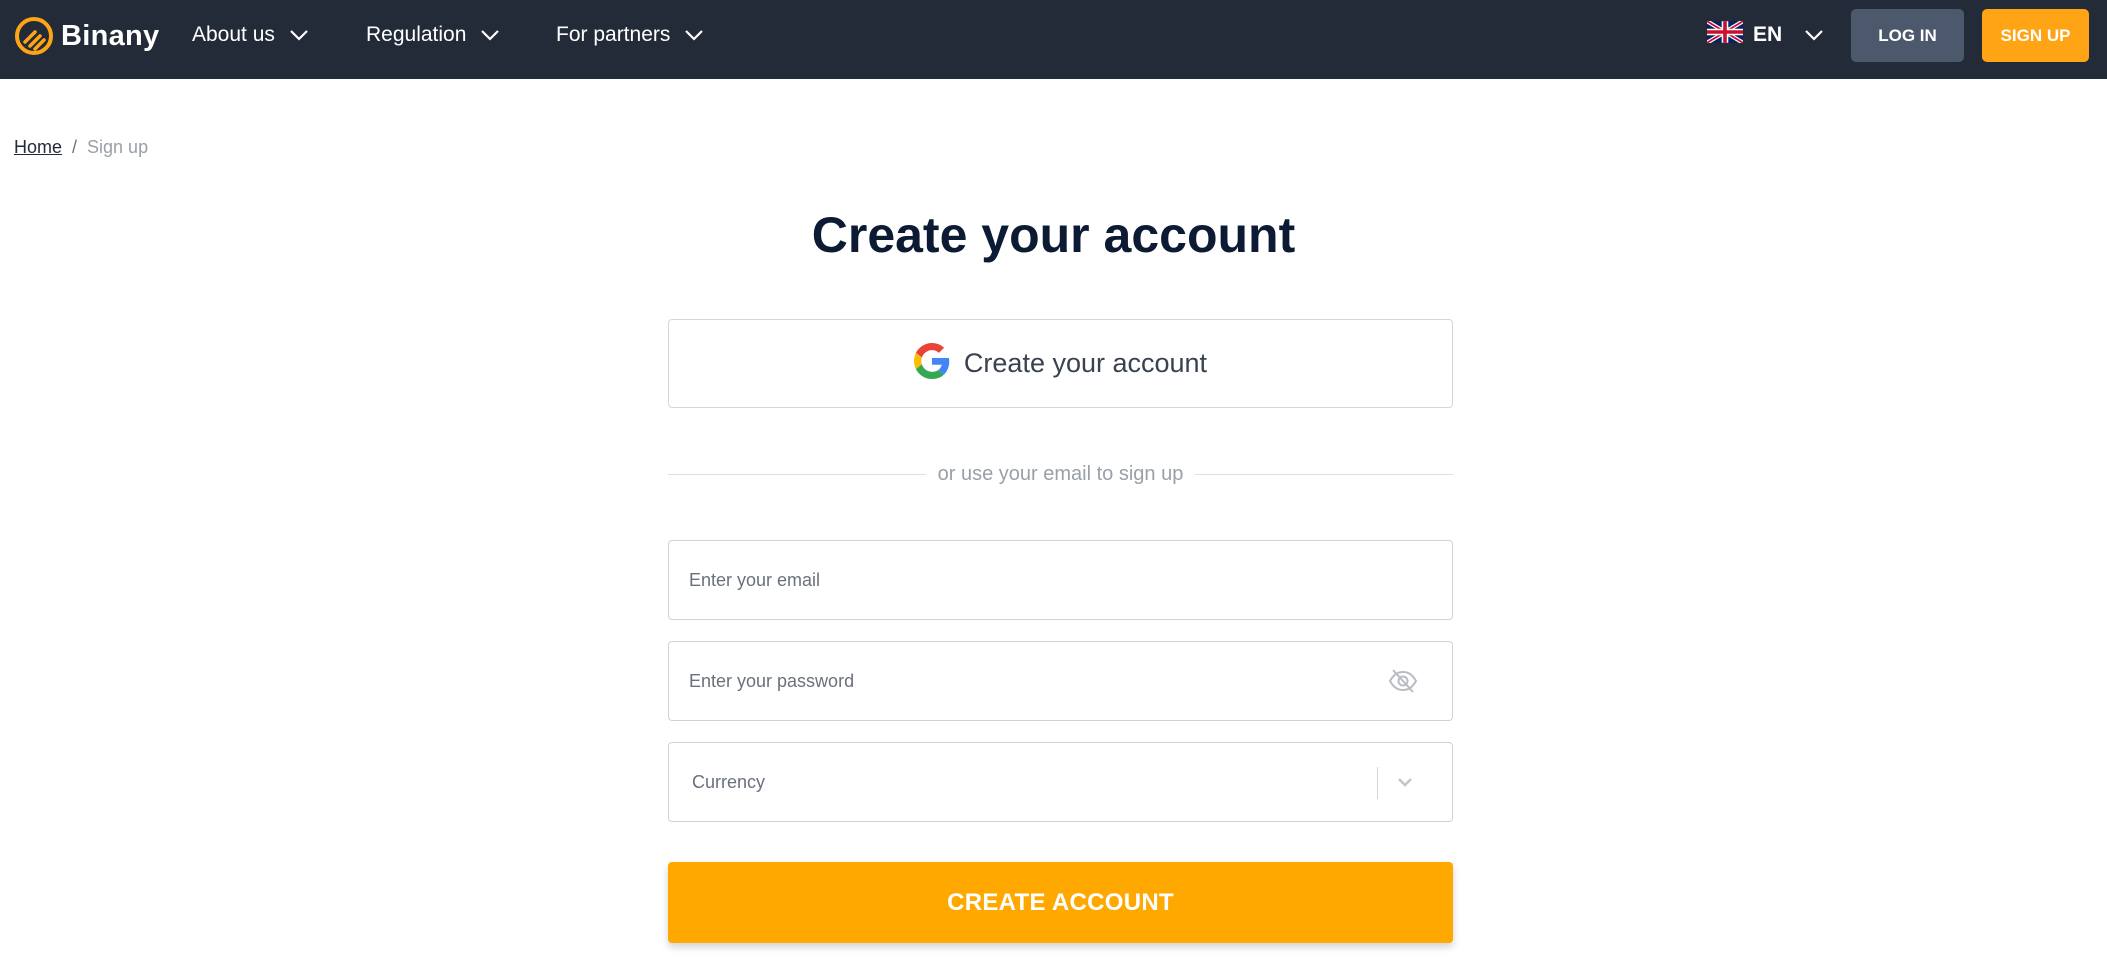 Image resolution: width=2107 pixels, height=970 pixels. I want to click on google-signup-button: Create your account, so click(1060, 363).